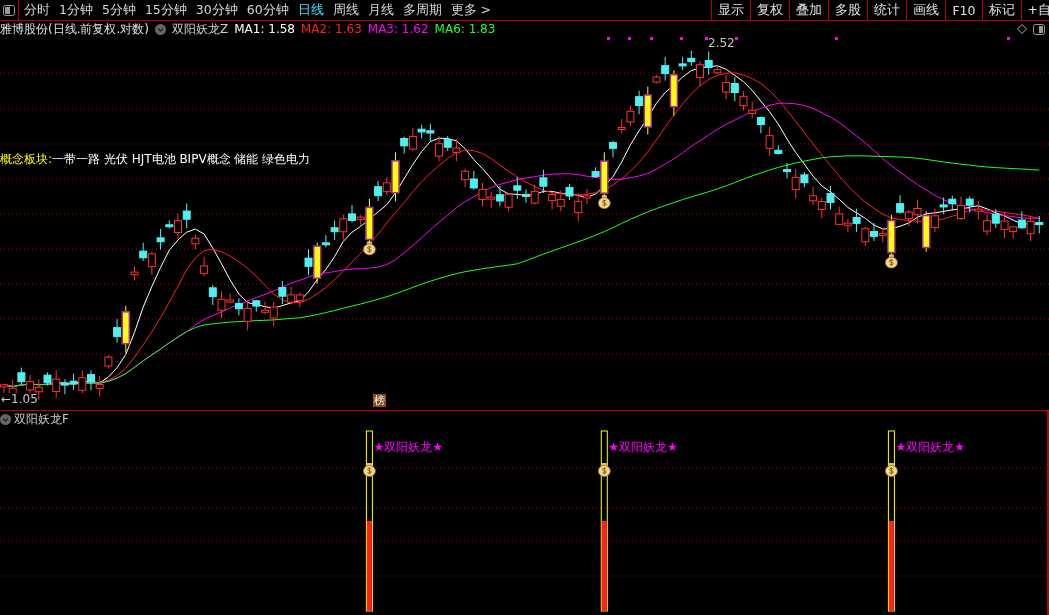 The height and width of the screenshot is (615, 1049). Describe the element at coordinates (165, 10) in the screenshot. I see `period-tab: 15分钟` at that location.